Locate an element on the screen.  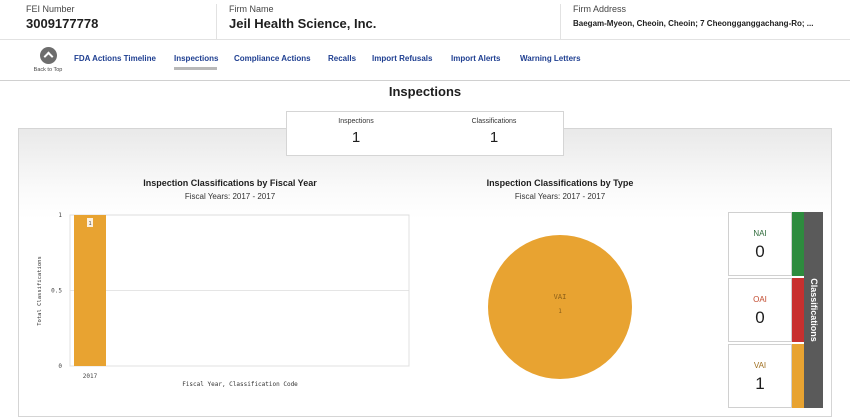
legend-side-label: Classifications is located at coordinates (813, 310).